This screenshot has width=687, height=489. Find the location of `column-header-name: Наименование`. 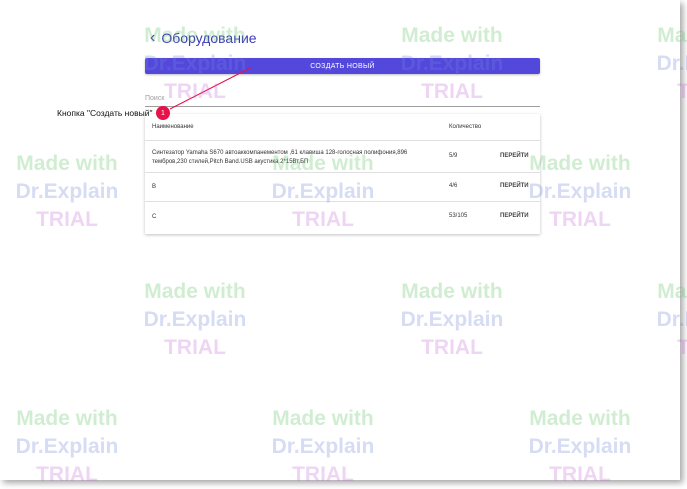

column-header-name: Наименование is located at coordinates (173, 127).